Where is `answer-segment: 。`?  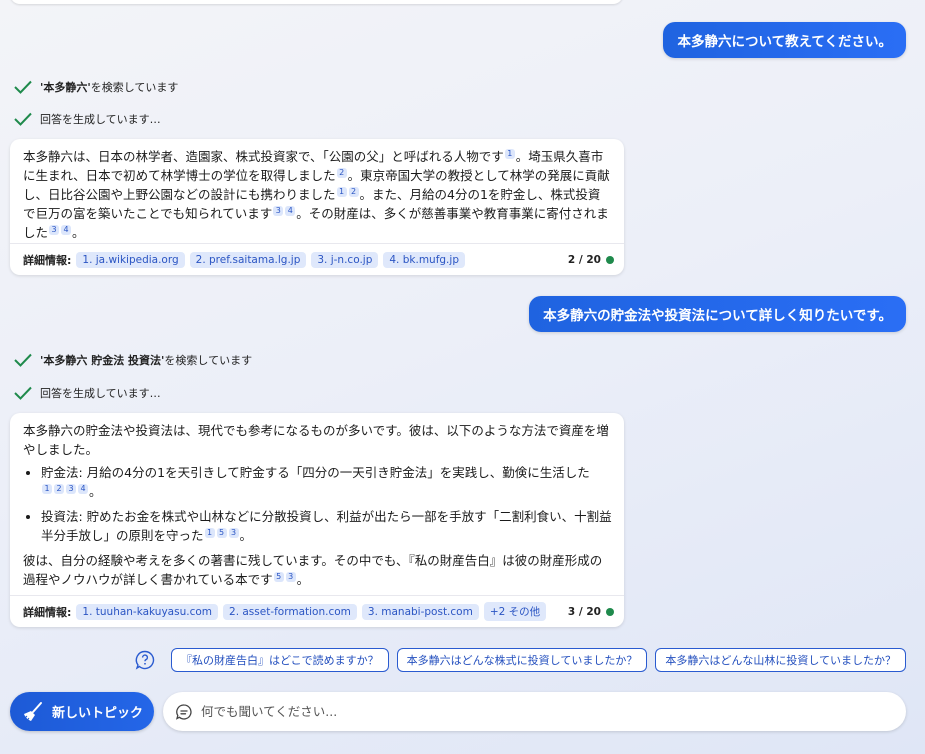
answer-segment: 。 is located at coordinates (78, 232).